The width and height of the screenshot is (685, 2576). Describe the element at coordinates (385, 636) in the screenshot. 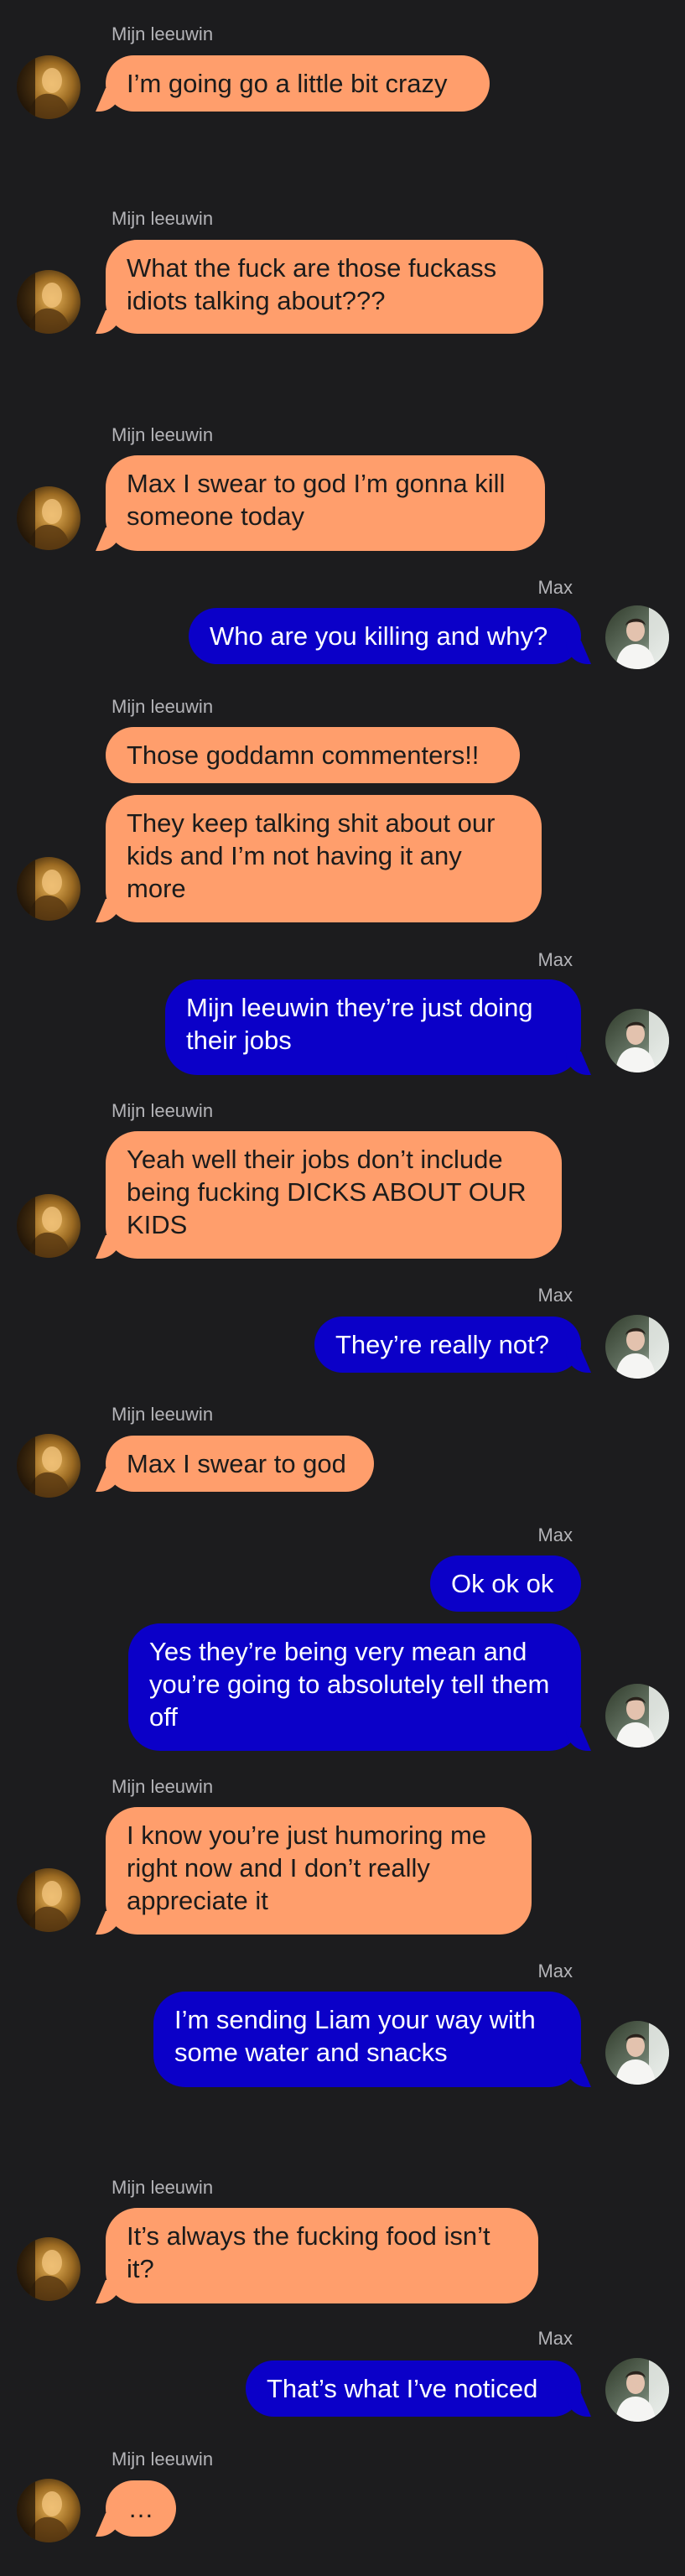

I see `message-bubble-outgoing: Who are you killing and why?` at that location.